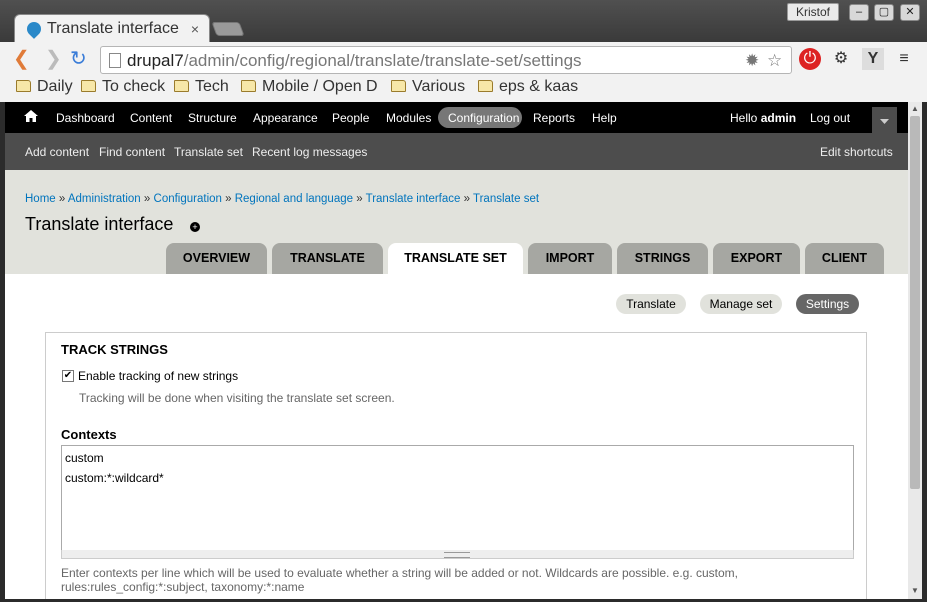 The width and height of the screenshot is (927, 602). I want to click on shortcut-find-content: Find content, so click(132, 152).